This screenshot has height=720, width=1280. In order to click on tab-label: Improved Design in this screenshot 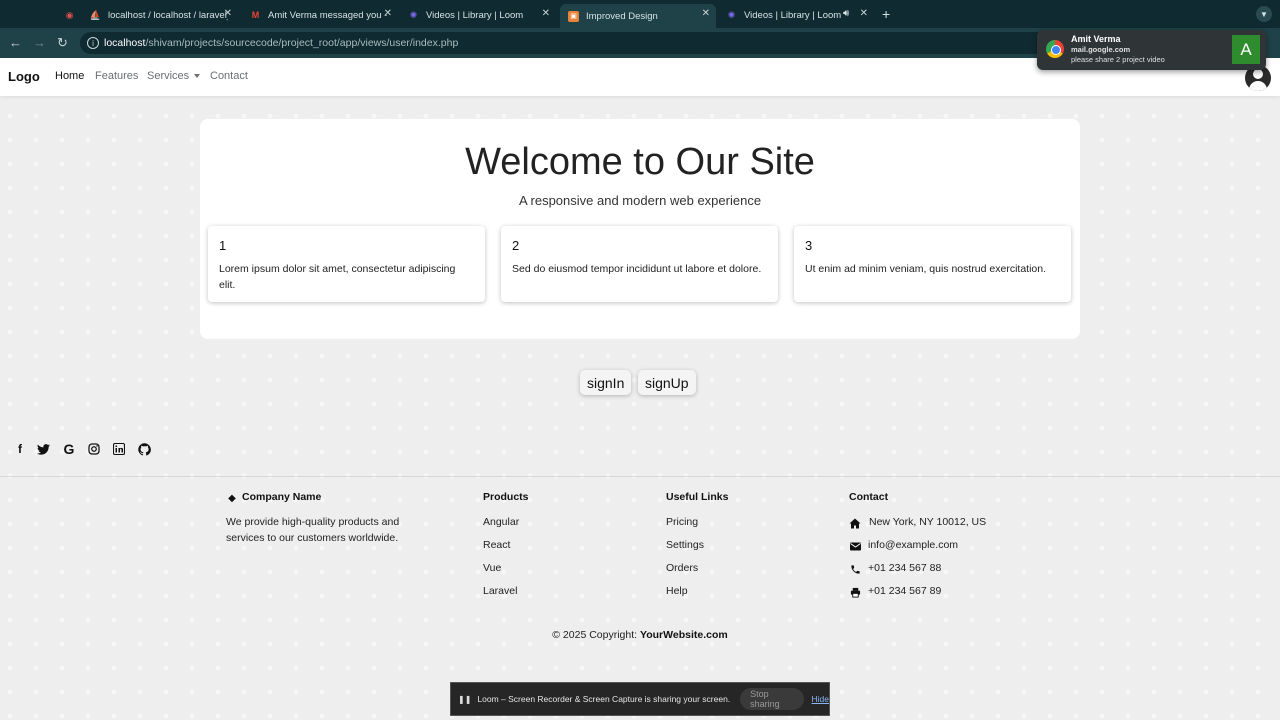, I will do `click(622, 16)`.